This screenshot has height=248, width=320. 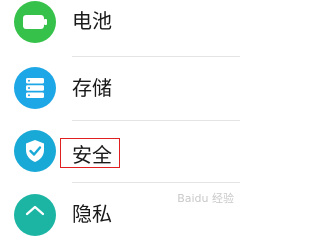 What do you see at coordinates (35, 22) in the screenshot?
I see `battery-icon` at bounding box center [35, 22].